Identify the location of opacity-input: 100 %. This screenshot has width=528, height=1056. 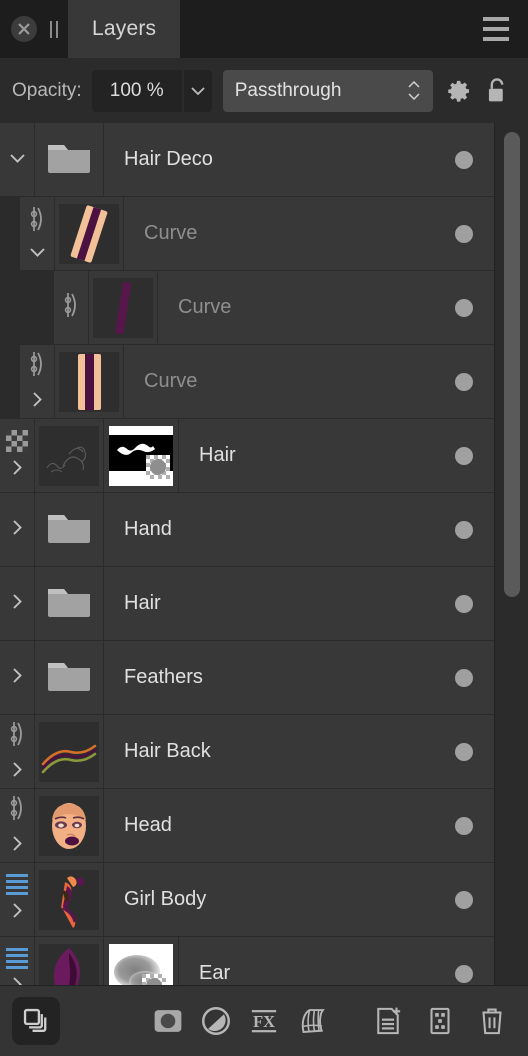
(136, 90).